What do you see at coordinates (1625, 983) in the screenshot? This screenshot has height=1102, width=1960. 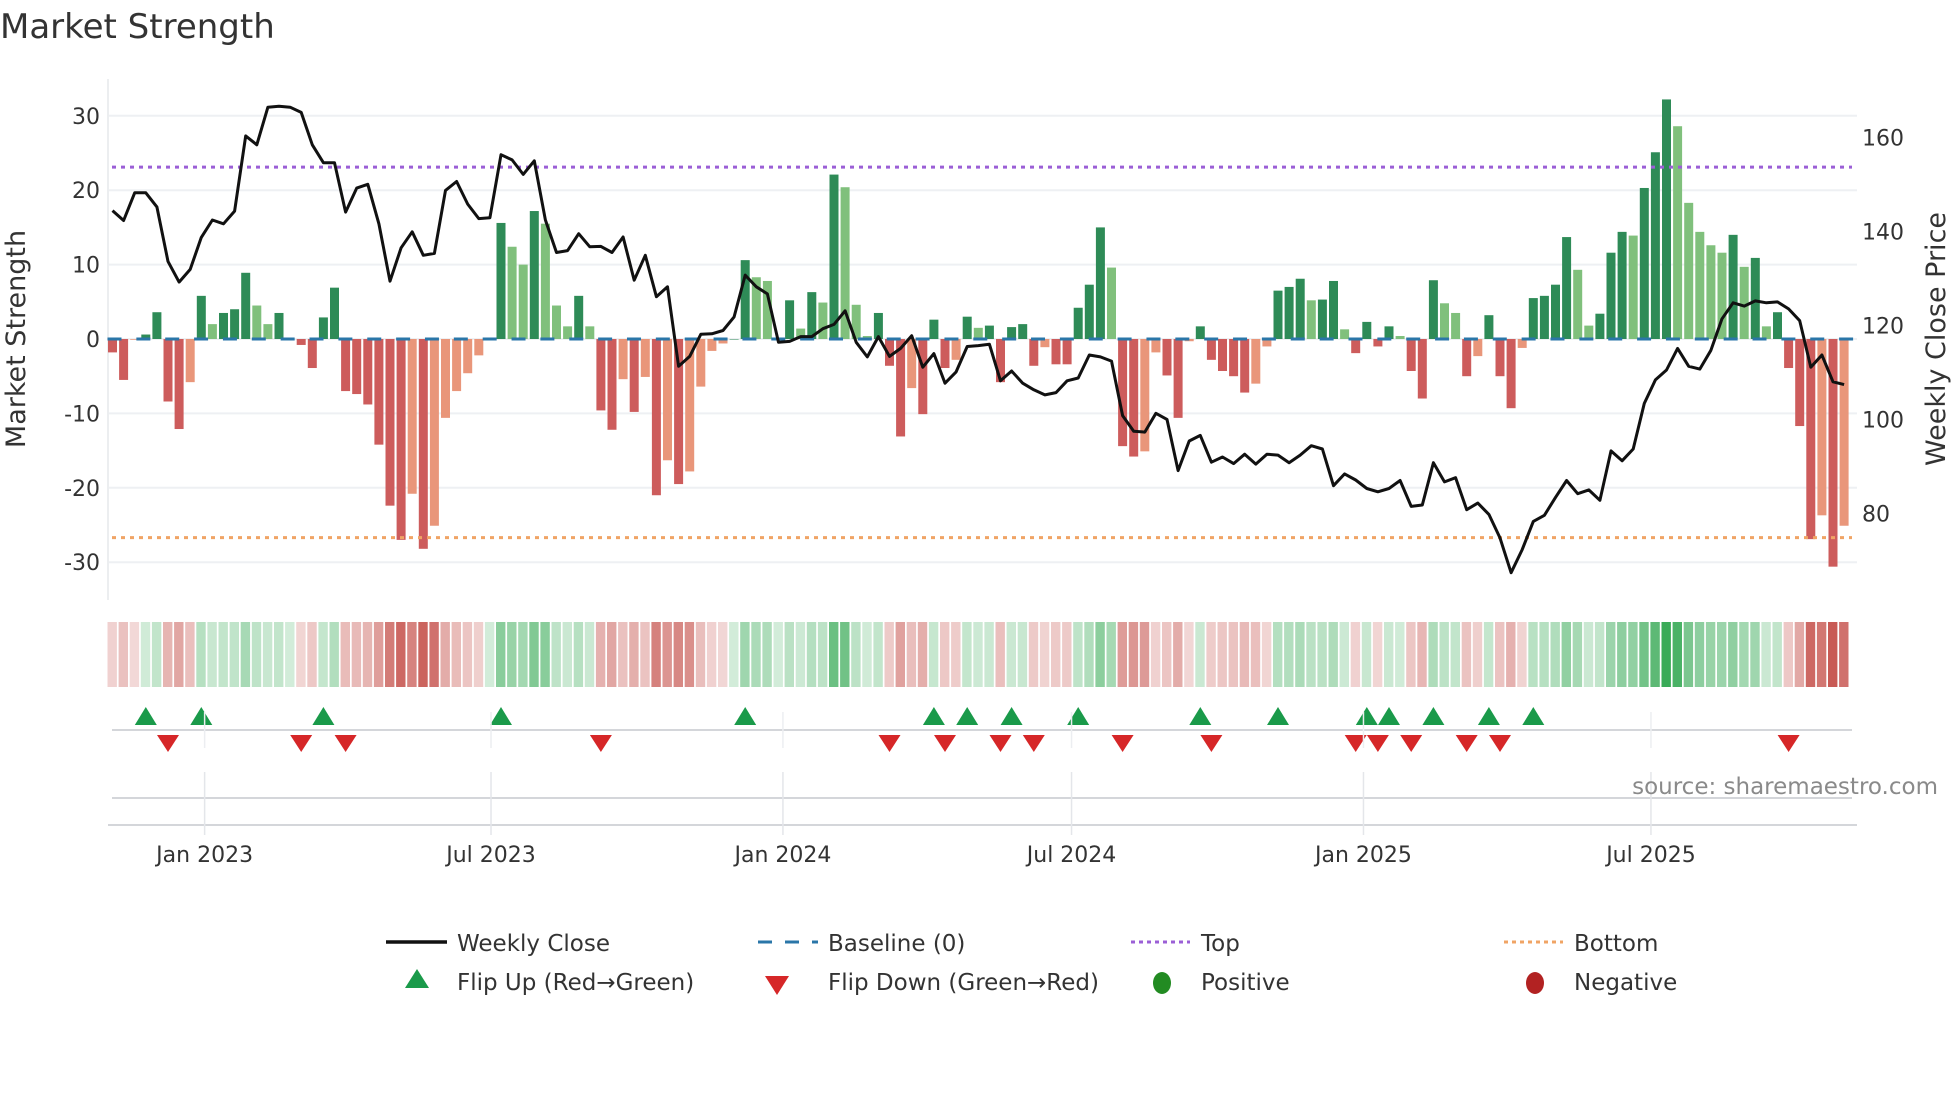 I see `legend-negative: Negative` at bounding box center [1625, 983].